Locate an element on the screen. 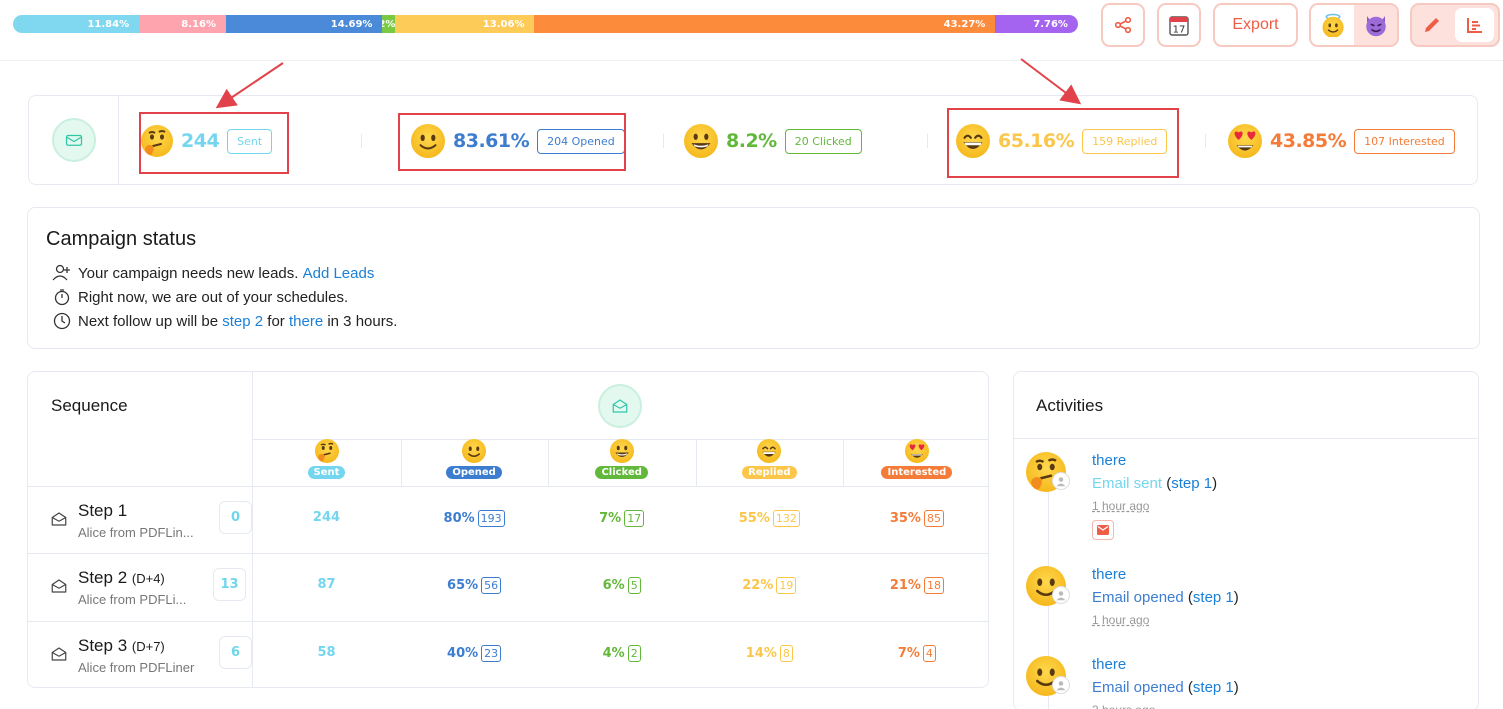  progress-segment: 11.84% is located at coordinates (76, 24).